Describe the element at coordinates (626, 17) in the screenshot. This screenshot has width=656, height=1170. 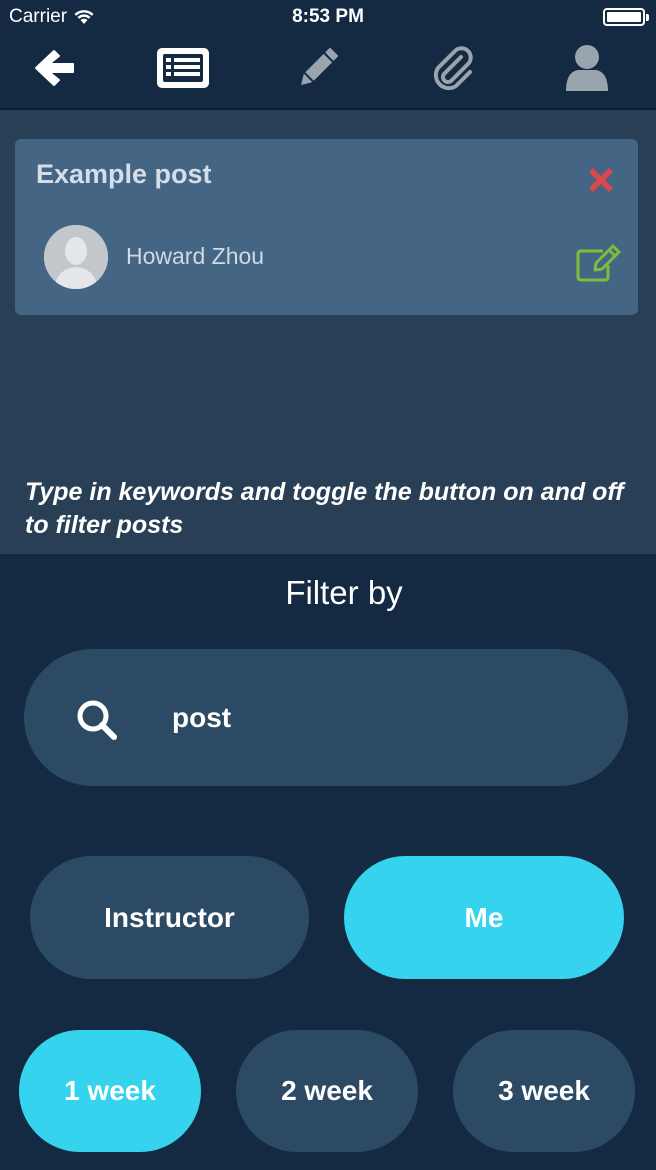
I see `battery-icon` at that location.